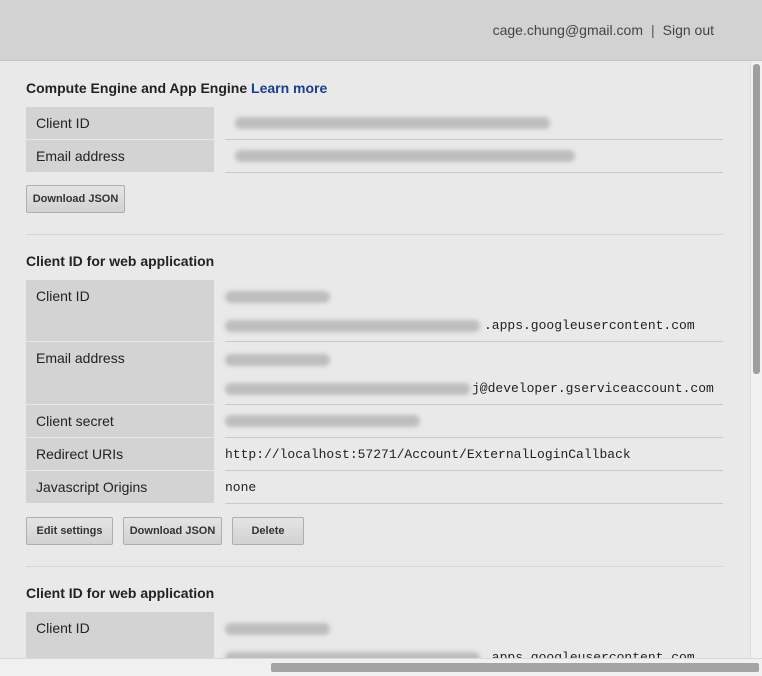  I want to click on account-area: cage.chung@gmail.com | Sign out, so click(603, 30).